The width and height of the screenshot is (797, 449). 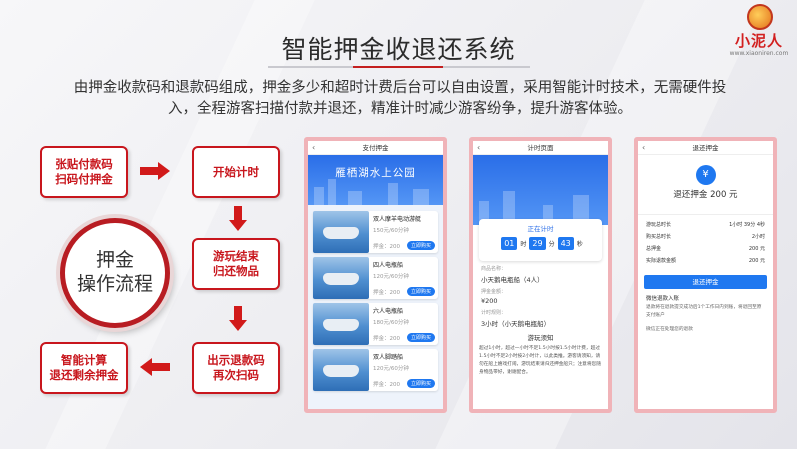 What do you see at coordinates (84, 172) in the screenshot?
I see `flow-step-pay: 张贴付款码 扫码付押金` at bounding box center [84, 172].